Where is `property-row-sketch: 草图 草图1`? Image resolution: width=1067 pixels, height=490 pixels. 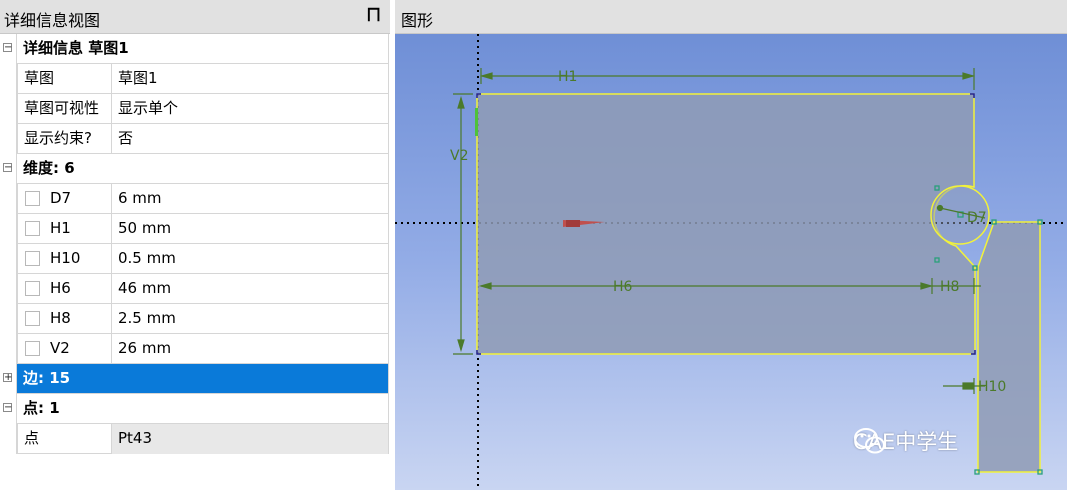
property-row-sketch: 草图 草图1 is located at coordinates (194, 79).